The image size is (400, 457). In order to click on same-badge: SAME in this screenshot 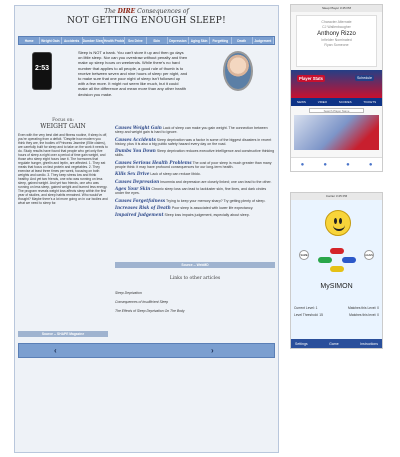, I will do `click(304, 255)`.